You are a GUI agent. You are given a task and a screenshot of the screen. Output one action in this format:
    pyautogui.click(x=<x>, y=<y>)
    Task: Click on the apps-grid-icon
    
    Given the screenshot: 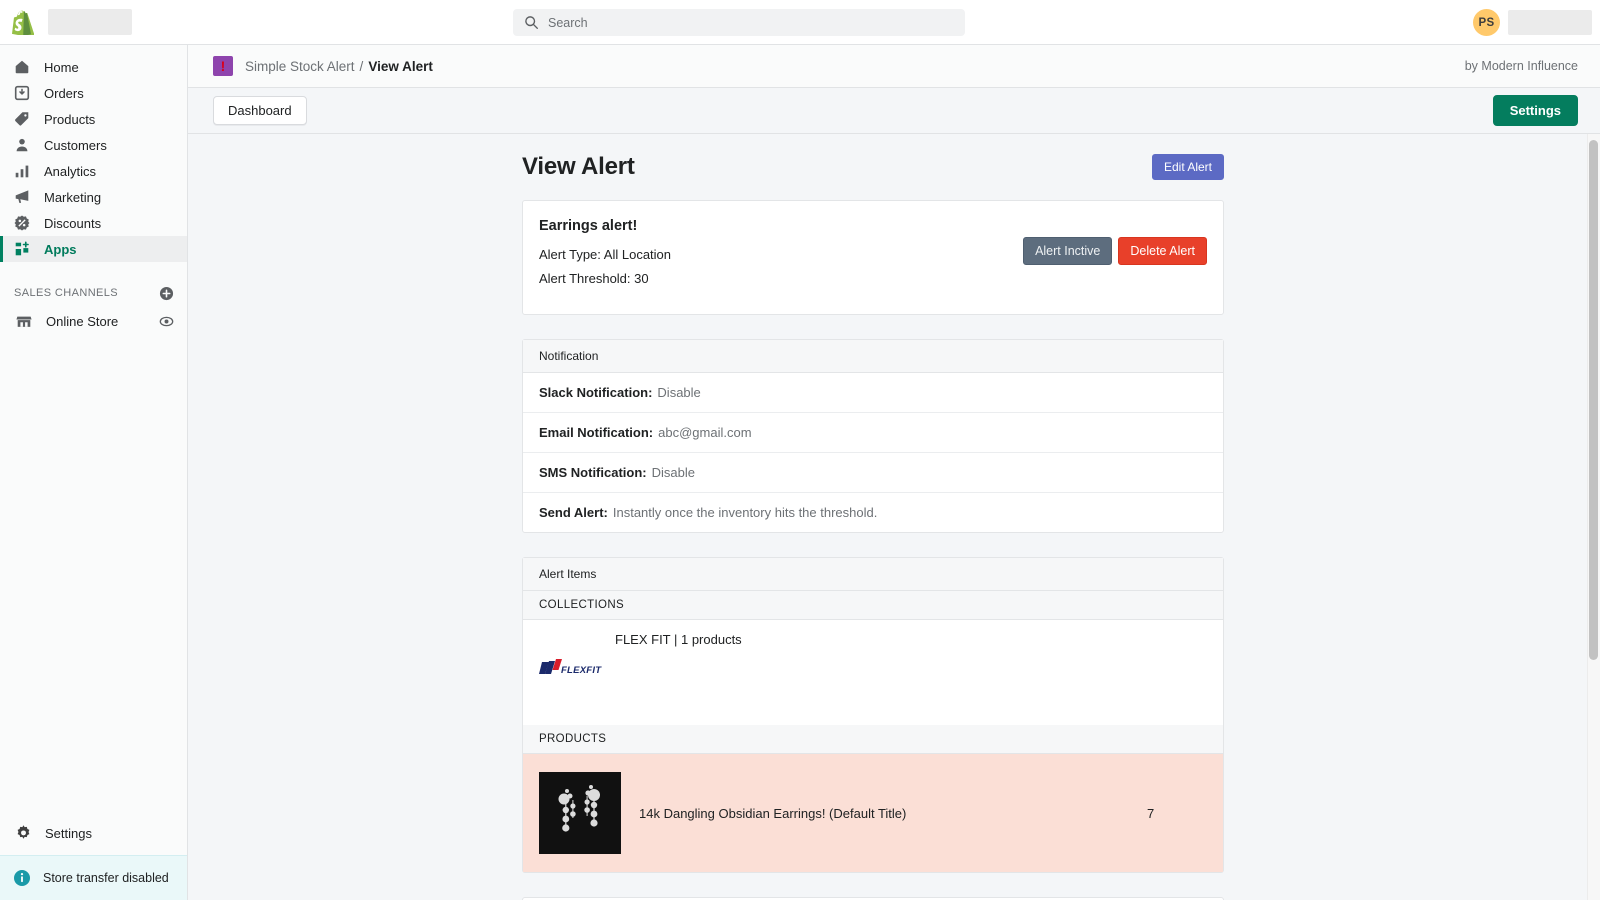 What is the action you would take?
    pyautogui.click(x=22, y=249)
    